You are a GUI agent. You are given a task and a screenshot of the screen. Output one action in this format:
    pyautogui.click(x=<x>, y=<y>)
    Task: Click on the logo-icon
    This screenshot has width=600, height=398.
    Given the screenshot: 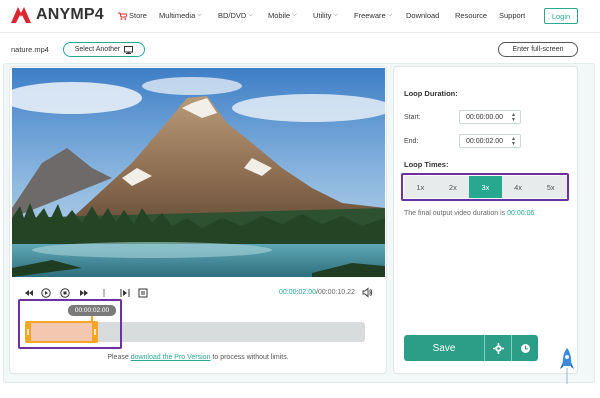 What is the action you would take?
    pyautogui.click(x=21, y=15)
    